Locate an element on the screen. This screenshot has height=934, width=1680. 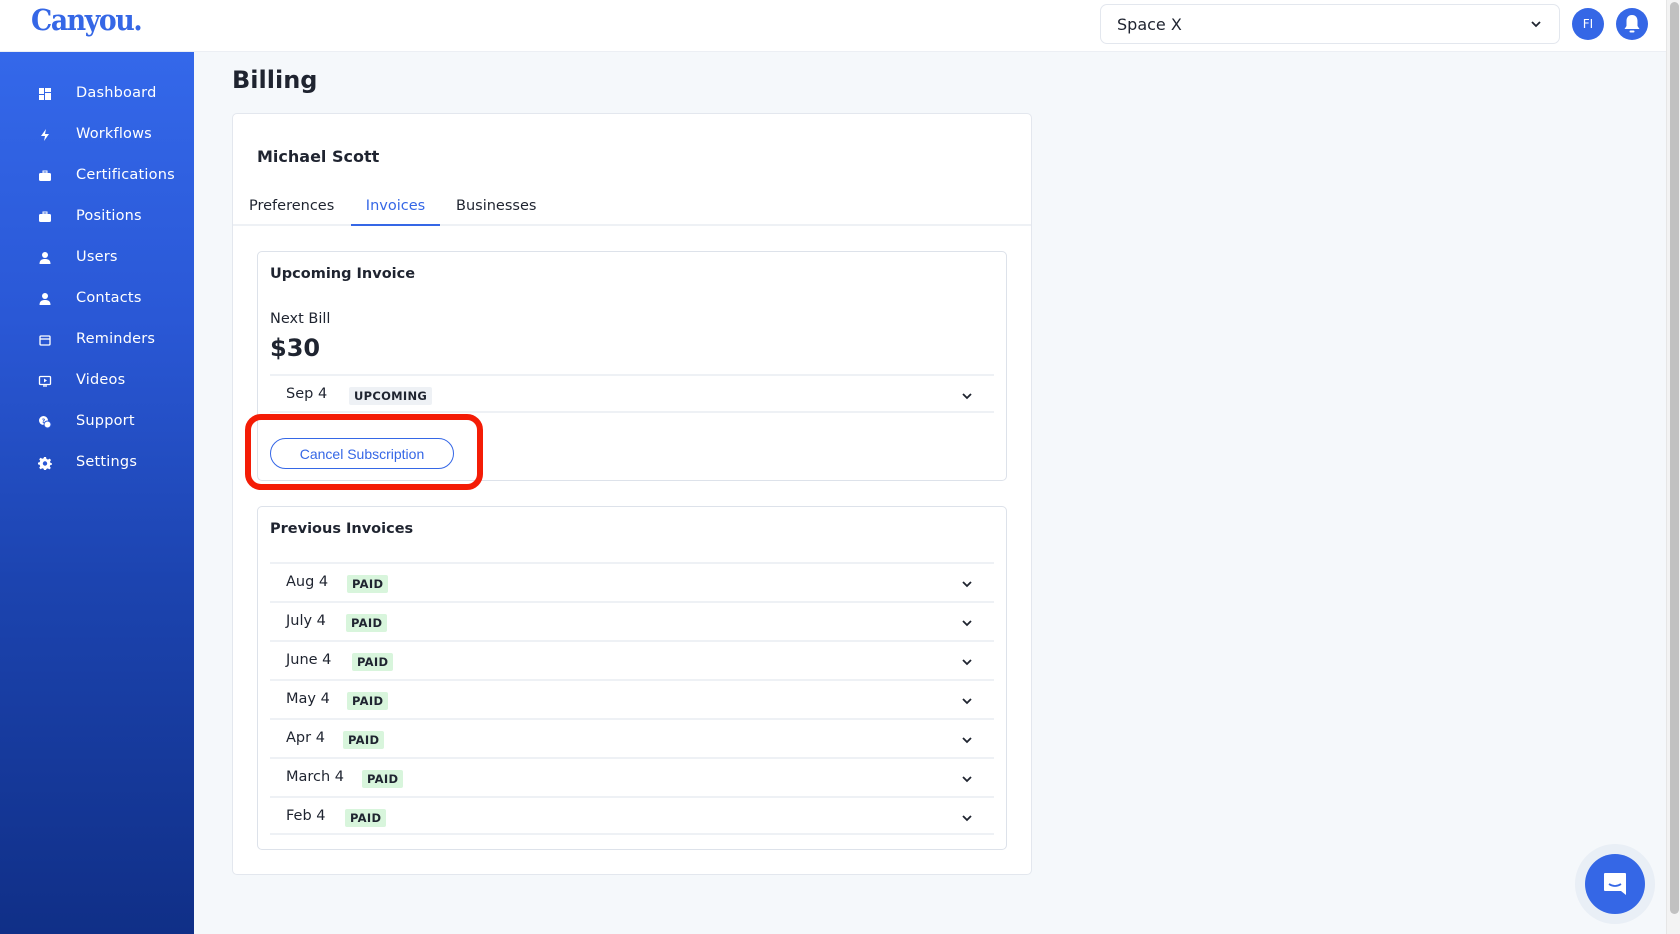
sidebar-item-certifications: Certifications is located at coordinates (97, 176).